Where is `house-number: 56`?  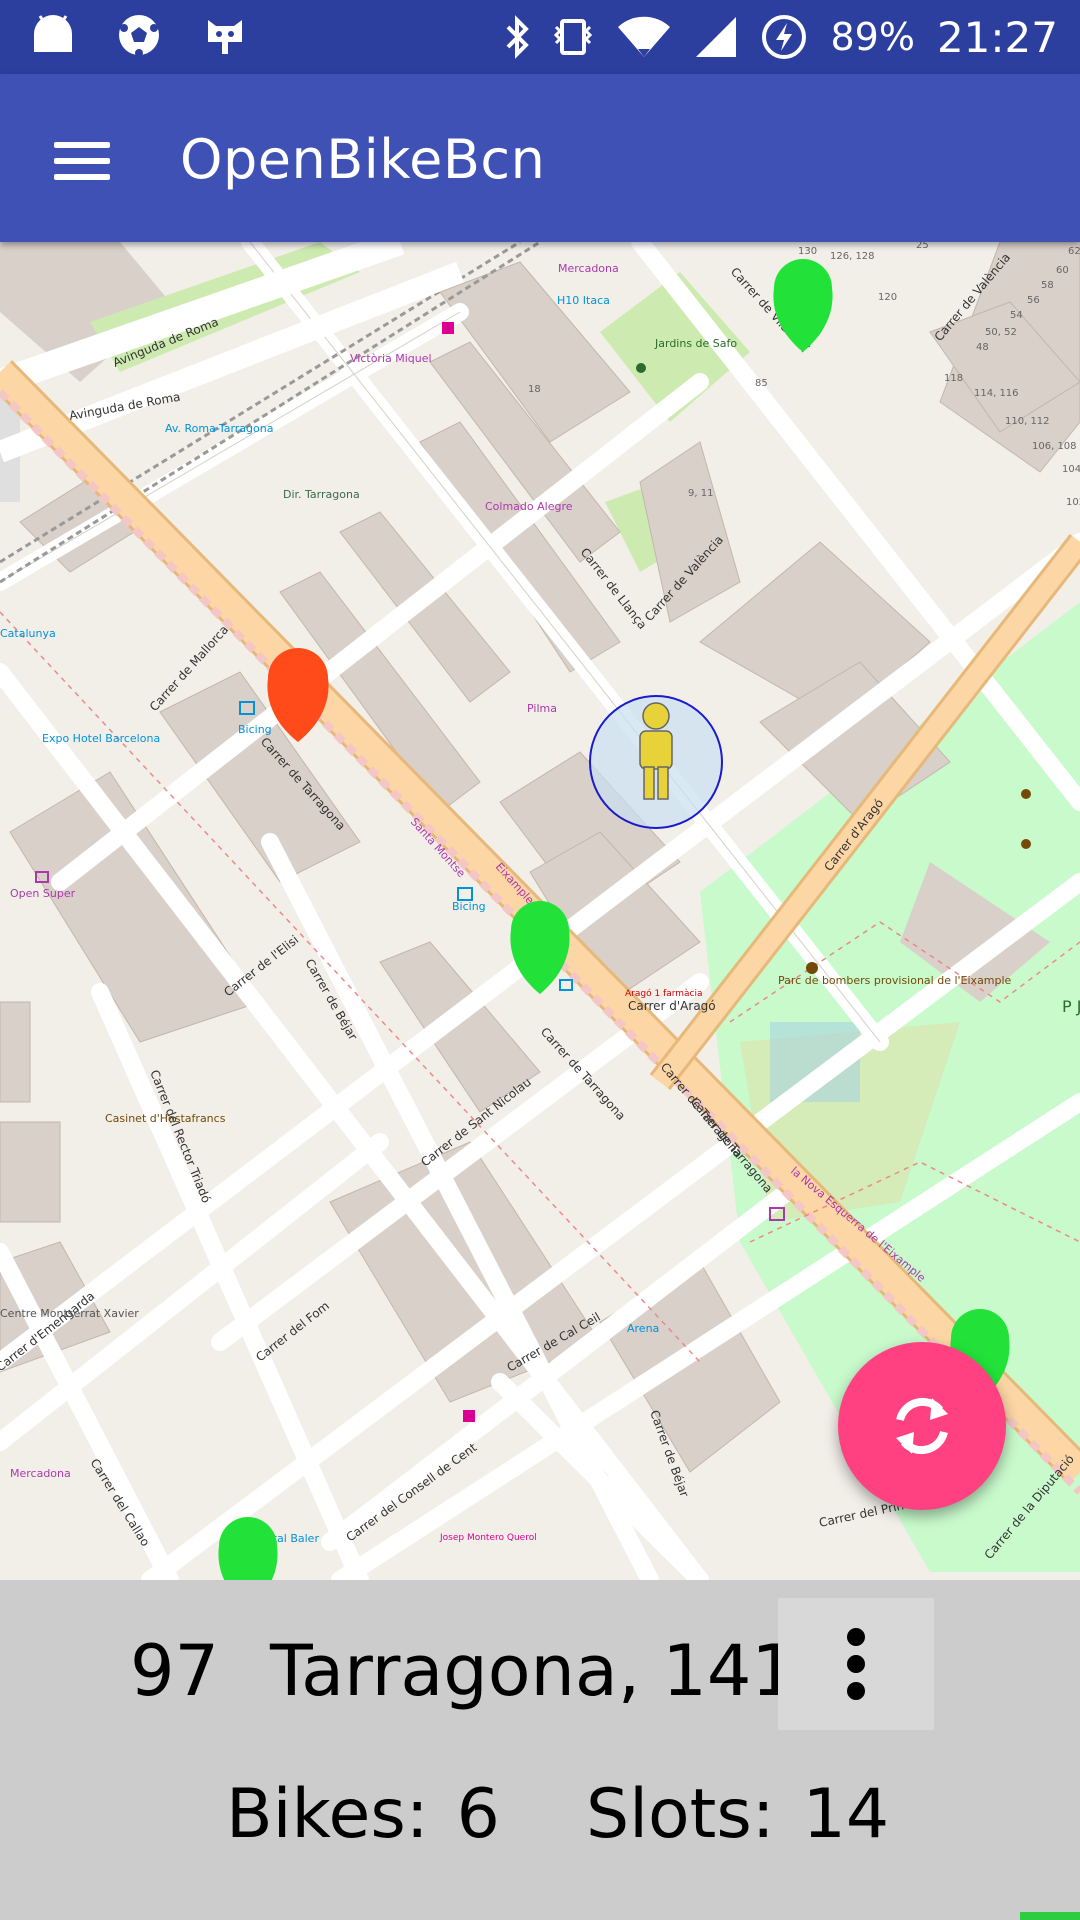 house-number: 56 is located at coordinates (1033, 300).